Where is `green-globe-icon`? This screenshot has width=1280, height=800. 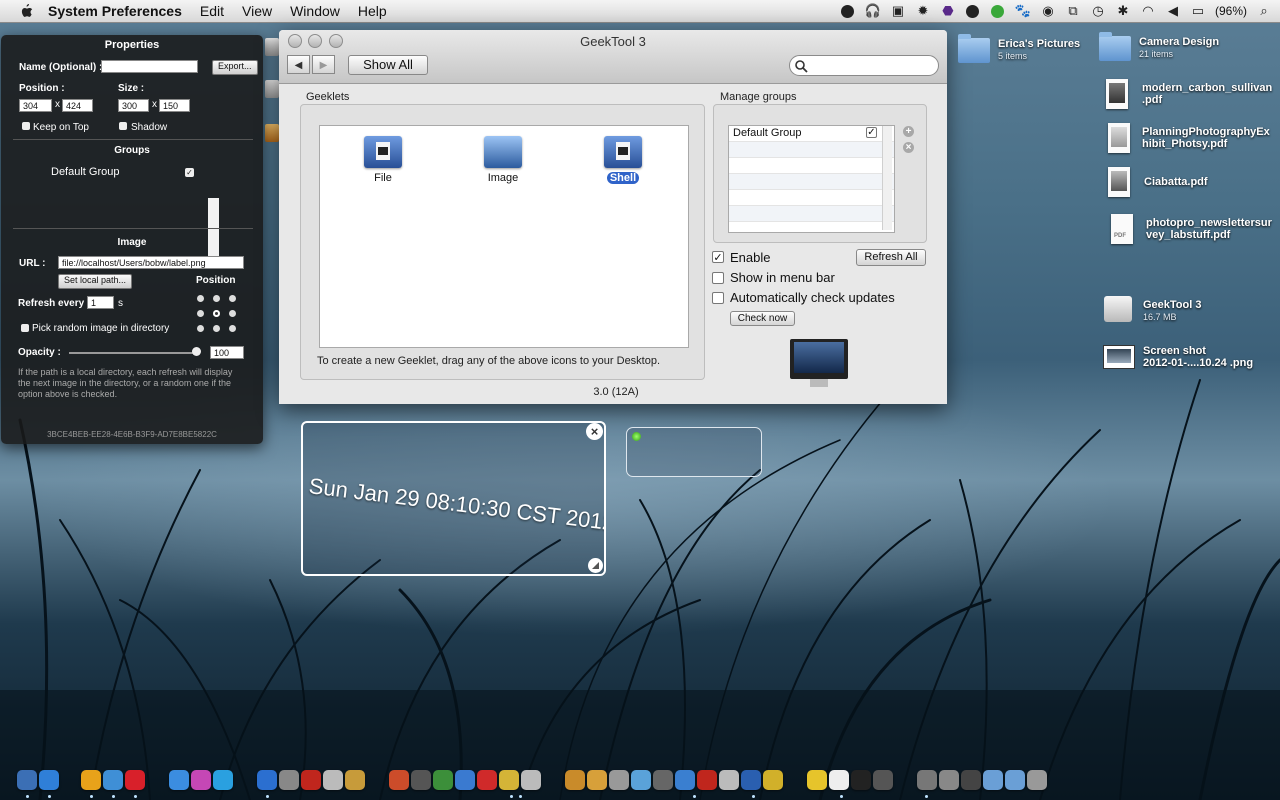
green-globe-icon is located at coordinates (998, 11).